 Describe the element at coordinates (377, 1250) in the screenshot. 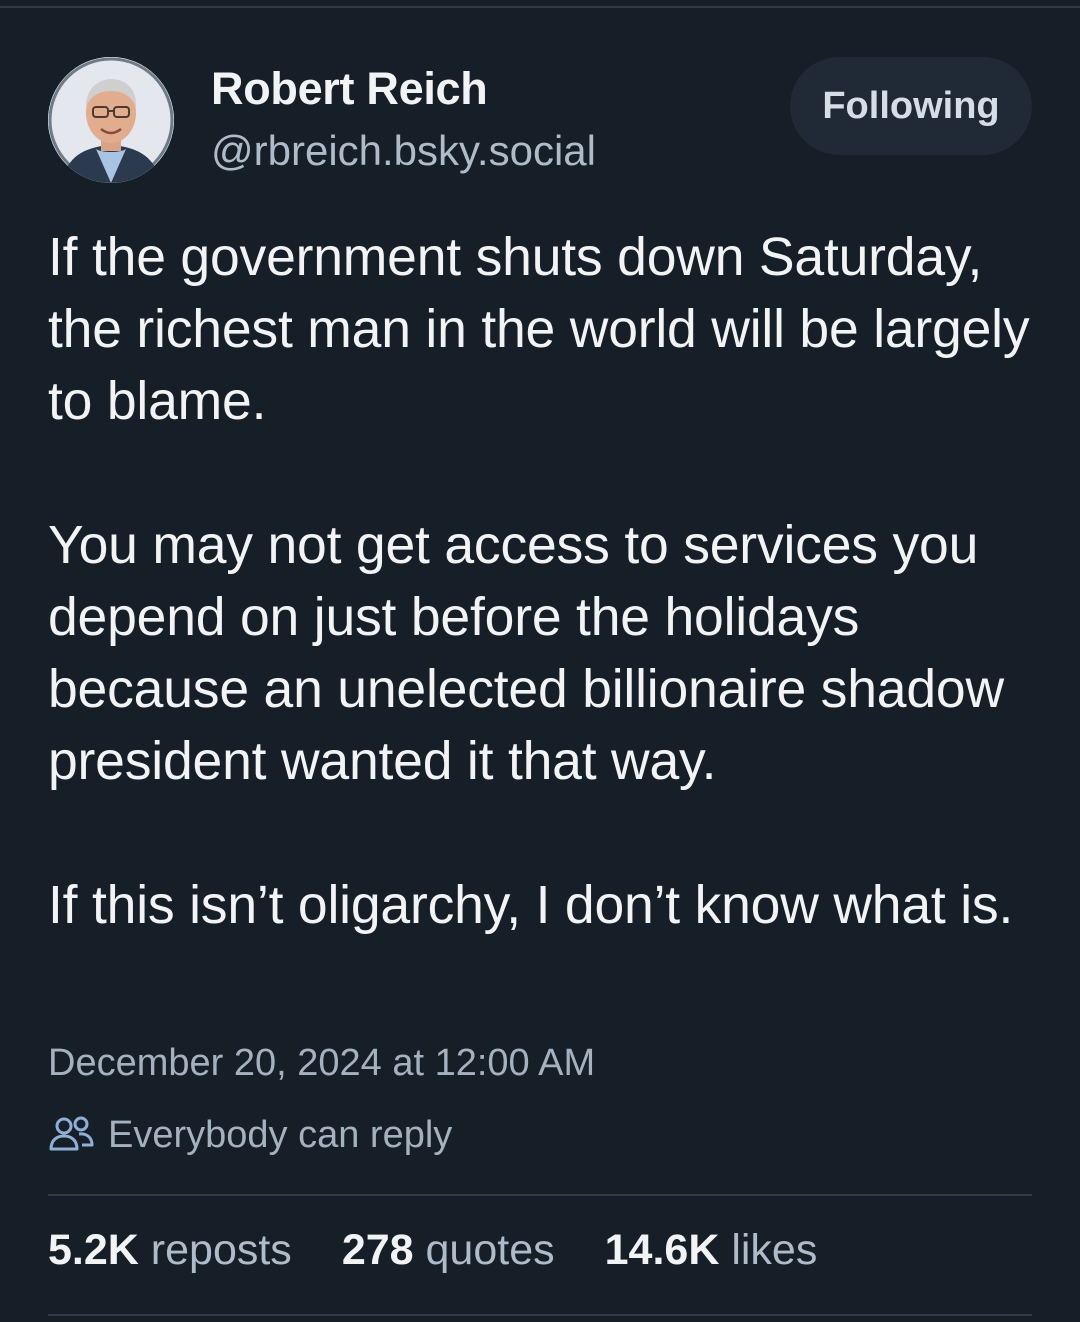

I see `quotes-count: 278` at that location.